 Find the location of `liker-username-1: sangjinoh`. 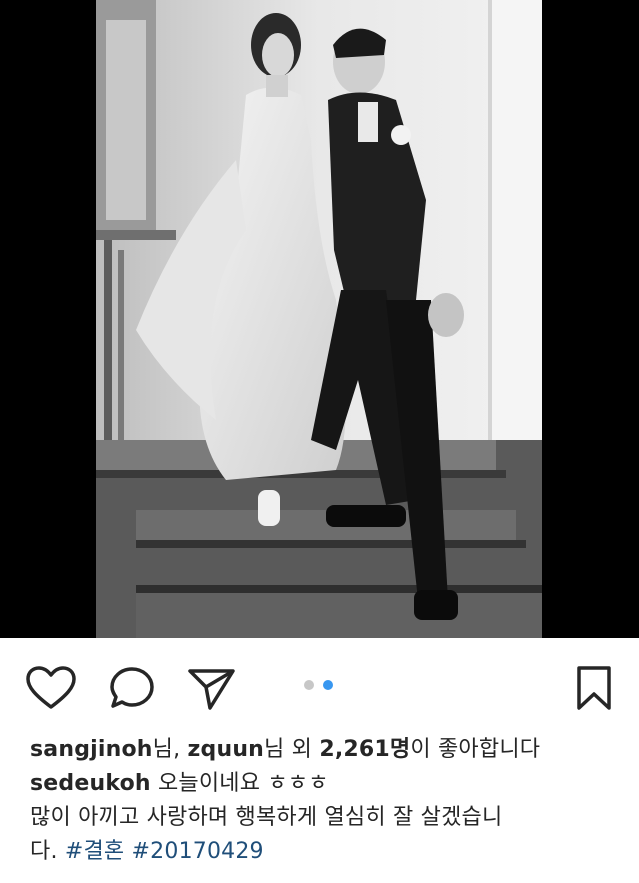

liker-username-1: sangjinoh is located at coordinates (91, 749).